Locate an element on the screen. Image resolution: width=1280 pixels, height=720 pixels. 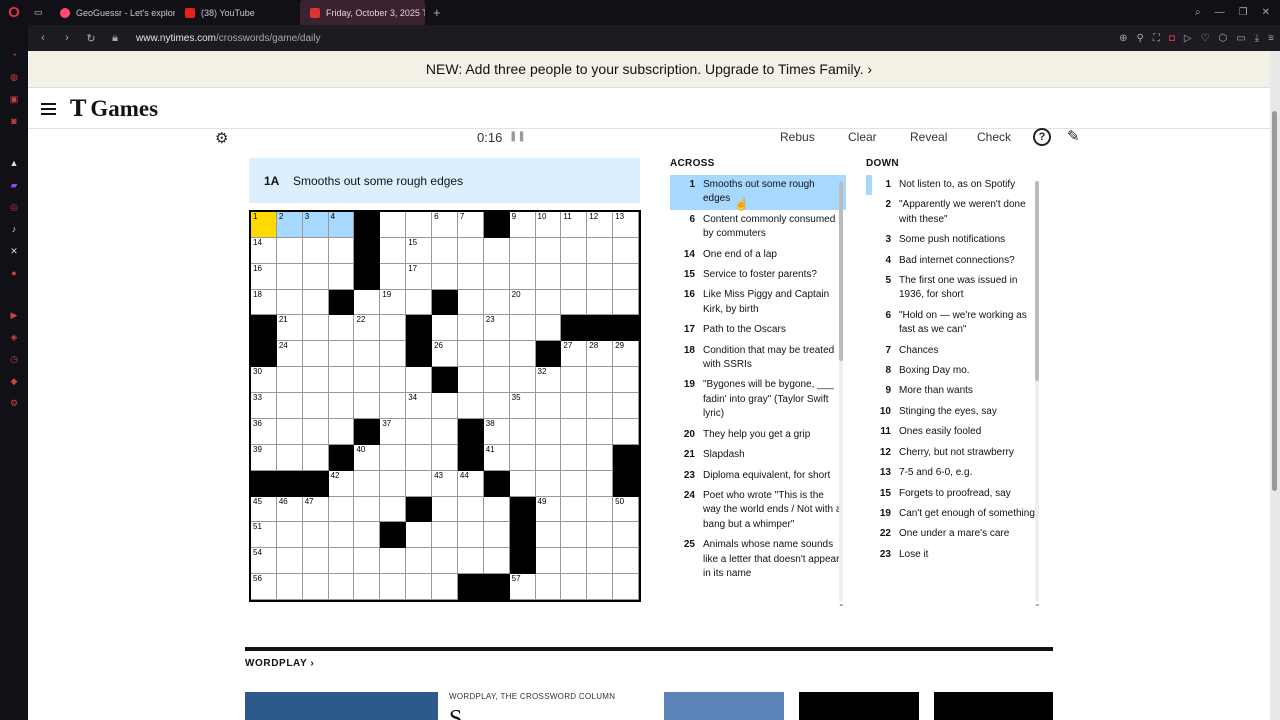
opera-logo-icon: O is located at coordinates (14, 12).